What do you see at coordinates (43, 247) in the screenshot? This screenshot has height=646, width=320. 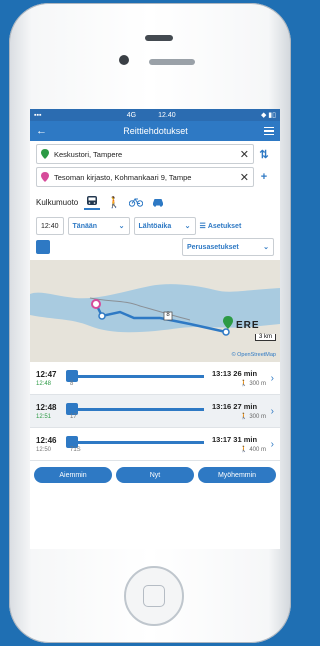 I see `bus-filter-button` at bounding box center [43, 247].